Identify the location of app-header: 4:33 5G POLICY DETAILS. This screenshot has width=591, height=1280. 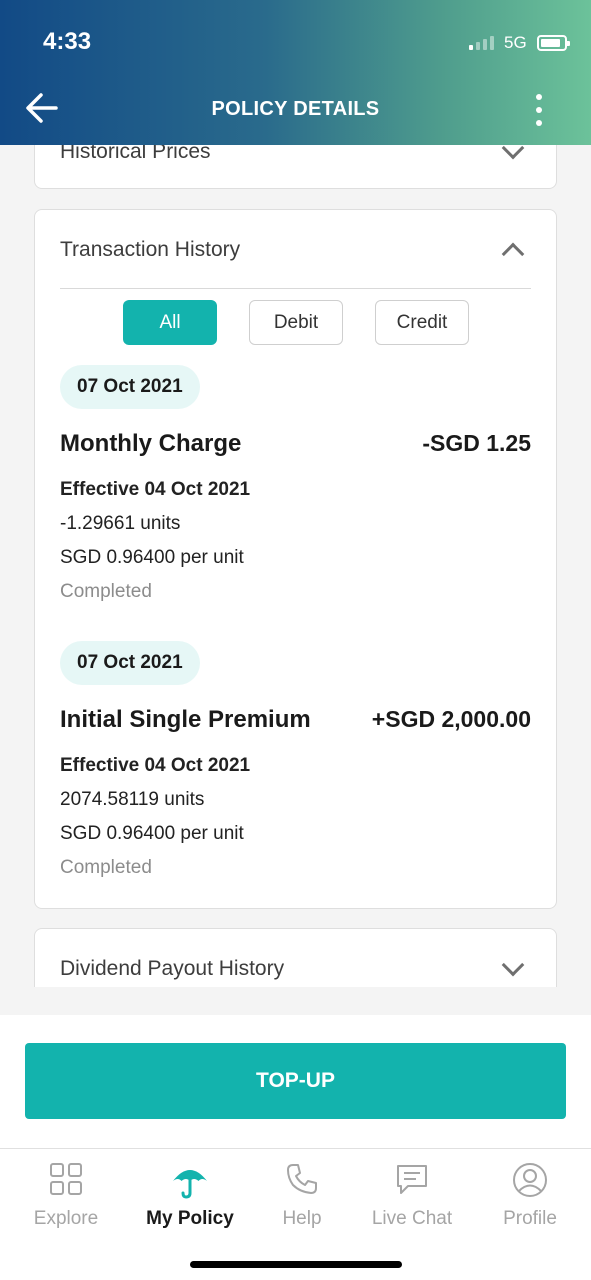
(295, 72).